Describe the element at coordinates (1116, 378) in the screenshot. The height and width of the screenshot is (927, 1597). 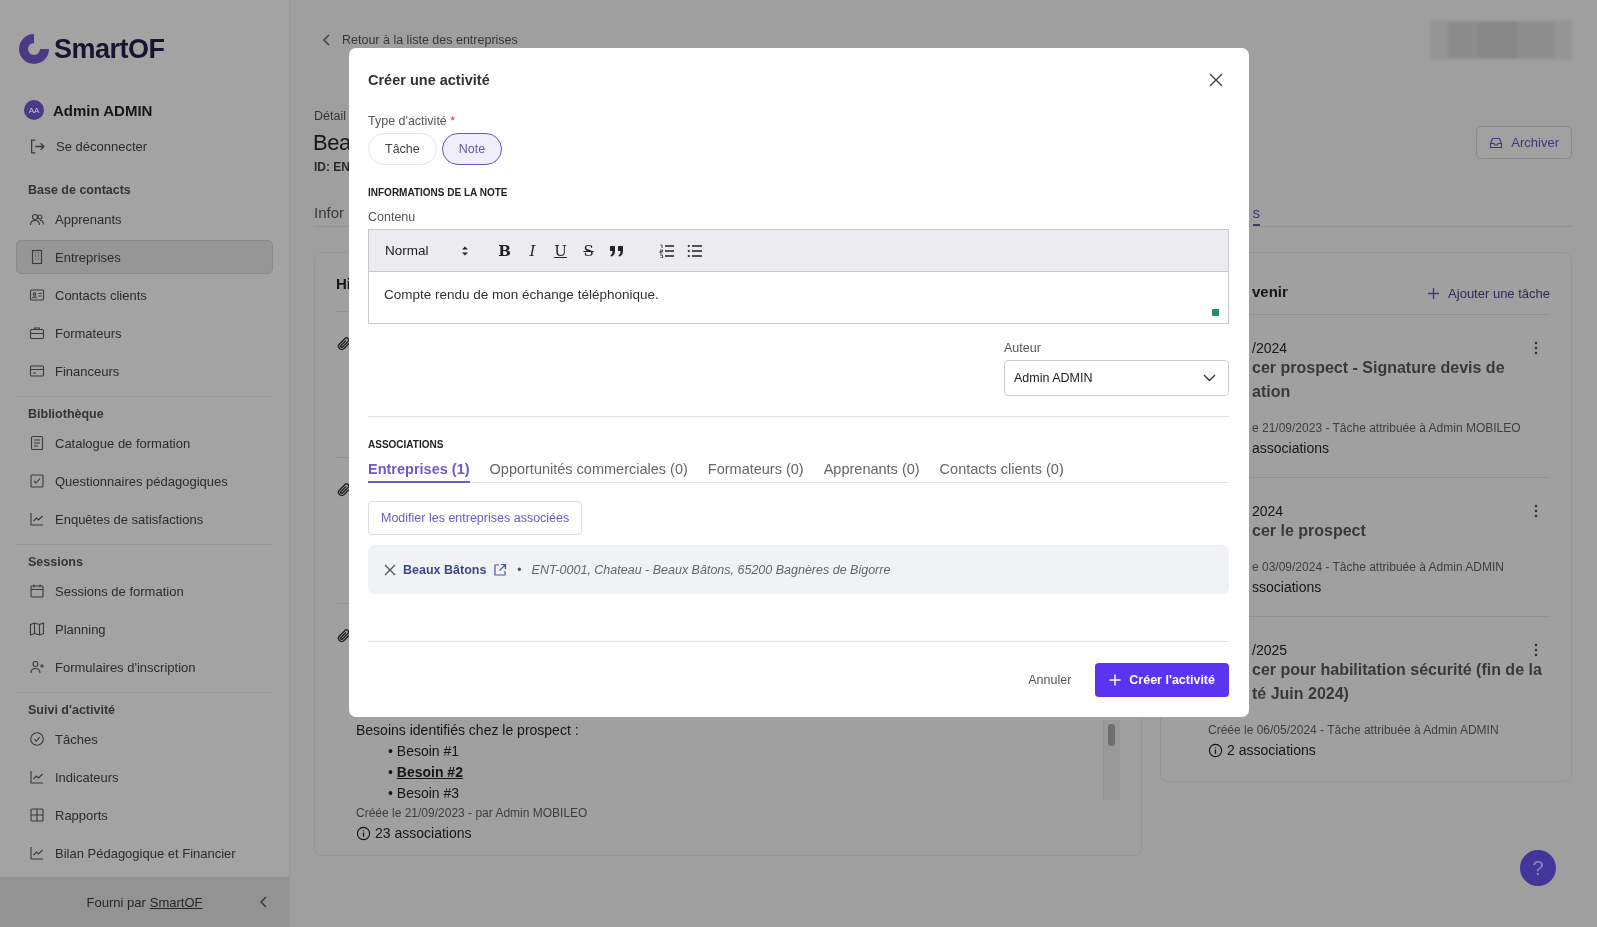
I see `author-select: Admin ADMIN` at that location.